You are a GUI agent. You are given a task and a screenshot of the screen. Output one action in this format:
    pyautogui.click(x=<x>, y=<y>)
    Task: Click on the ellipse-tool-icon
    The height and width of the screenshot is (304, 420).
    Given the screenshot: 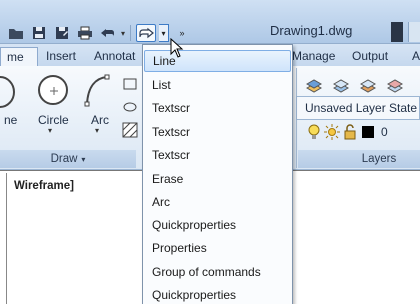 What is the action you would take?
    pyautogui.click(x=130, y=107)
    